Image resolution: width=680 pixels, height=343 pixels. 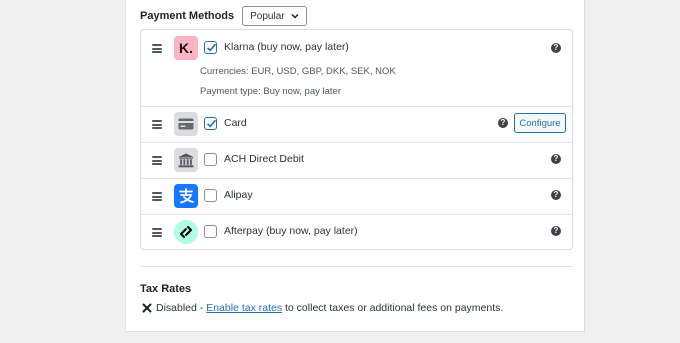 I want to click on section-divider, so click(x=356, y=266).